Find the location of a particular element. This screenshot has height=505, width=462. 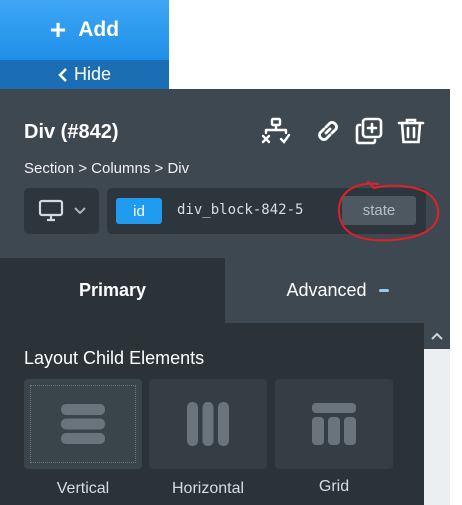

add-button: + Add is located at coordinates (84, 30).